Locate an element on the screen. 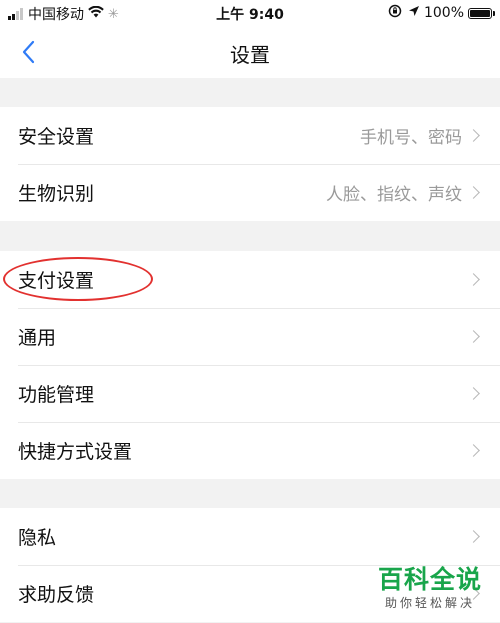 The width and height of the screenshot is (500, 623). settings-row-features: 功能管理 is located at coordinates (250, 393).